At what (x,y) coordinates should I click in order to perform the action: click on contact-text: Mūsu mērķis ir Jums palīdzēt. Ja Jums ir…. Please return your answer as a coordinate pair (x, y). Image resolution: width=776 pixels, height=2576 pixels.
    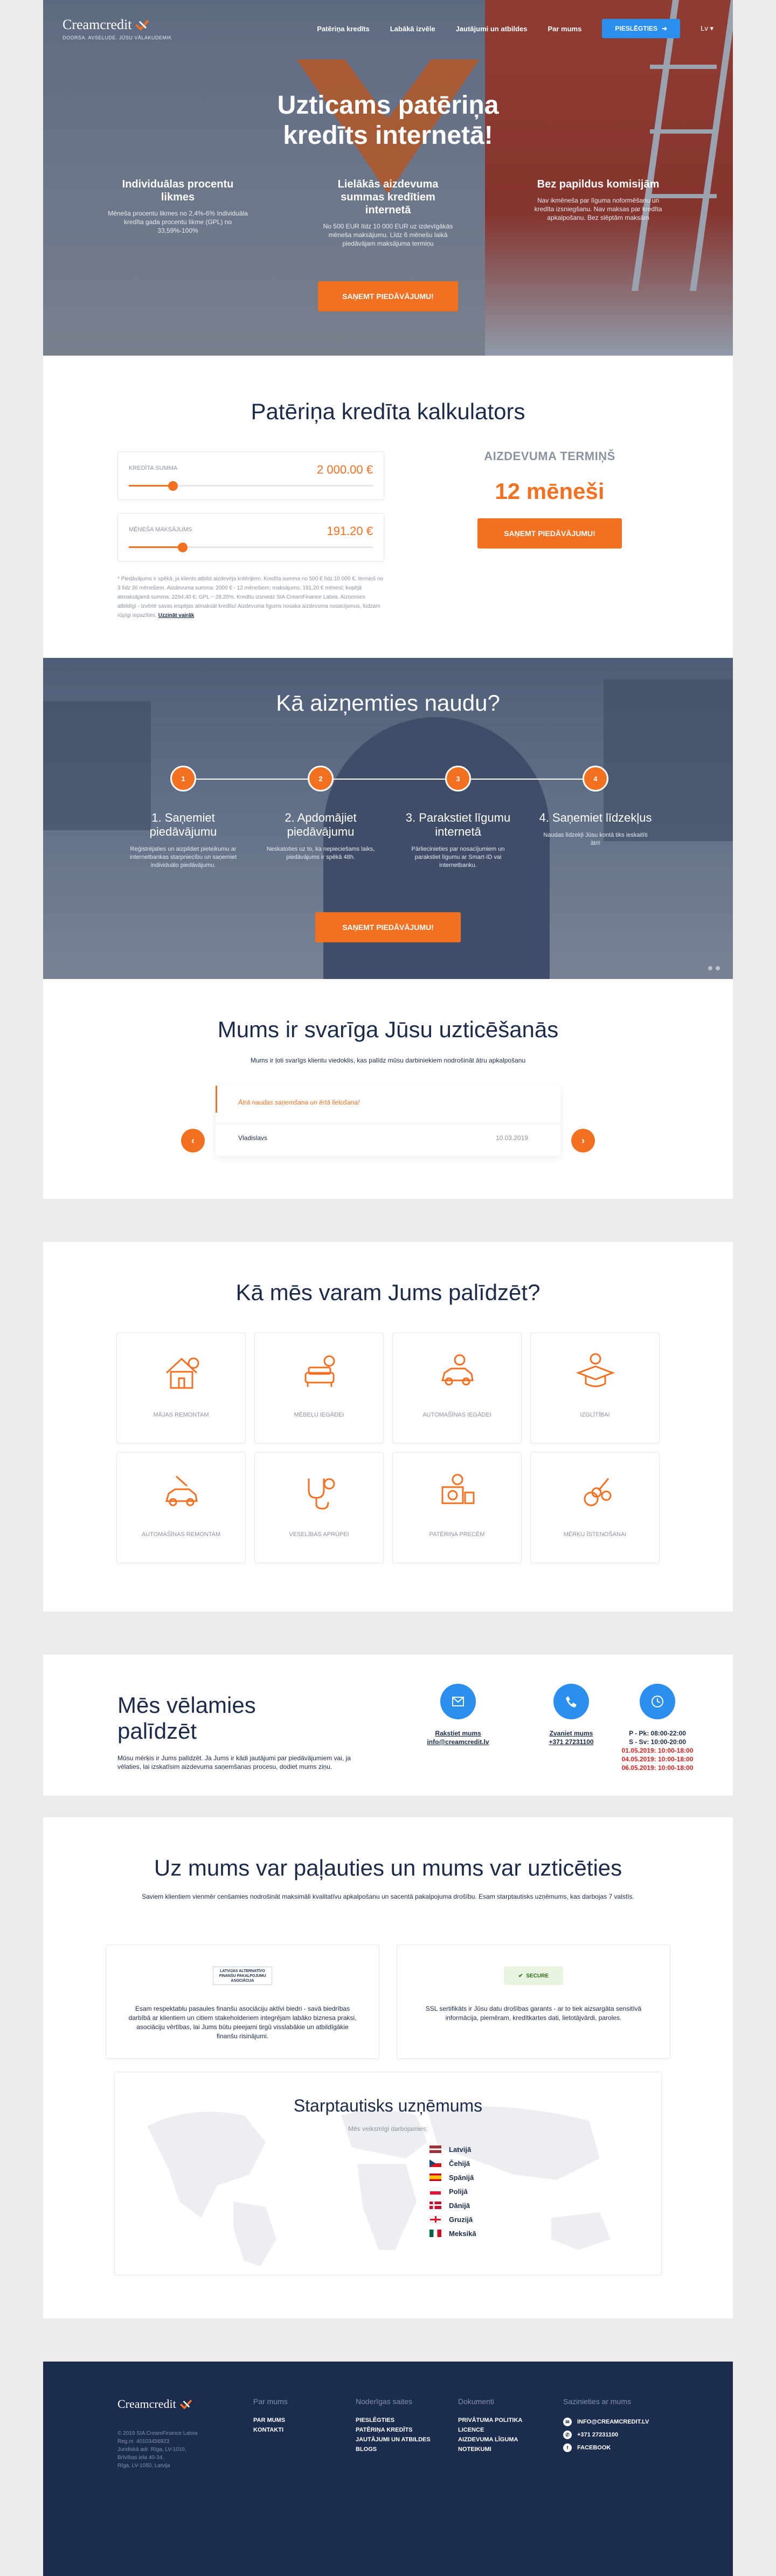
    Looking at the image, I should click on (234, 1762).